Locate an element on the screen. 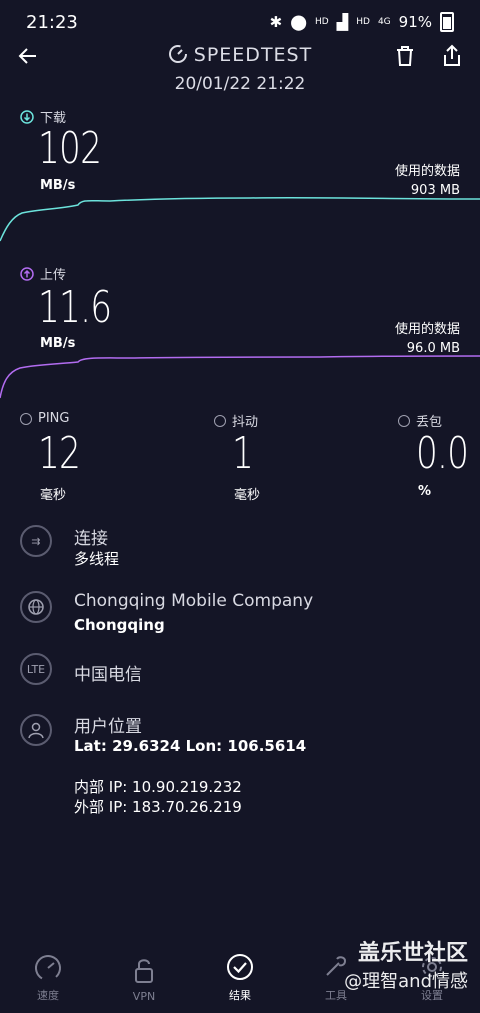 The image size is (480, 1013). test-date: 20/01/22 21:22 is located at coordinates (240, 84).